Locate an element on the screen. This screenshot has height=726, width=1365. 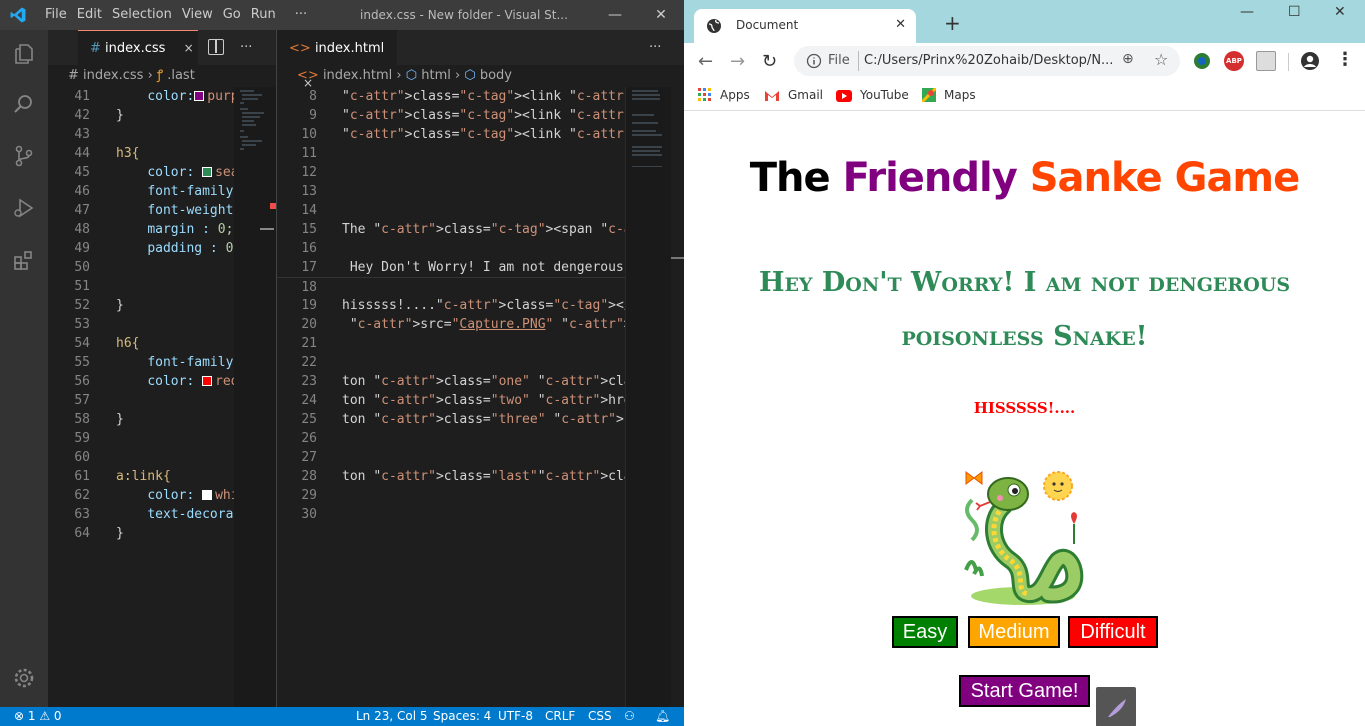
bookmark-gmail: Gmail is located at coordinates (793, 95).